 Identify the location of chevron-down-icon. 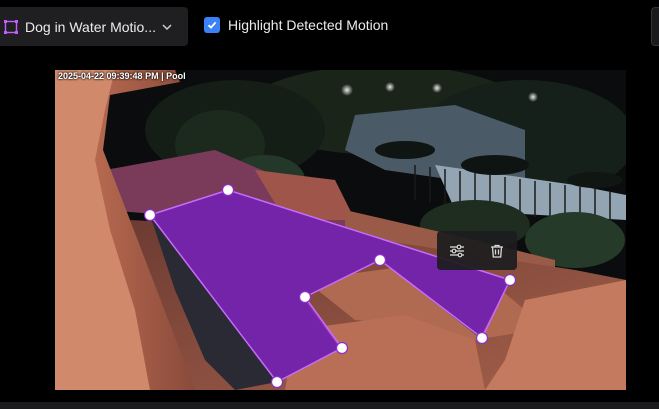
(167, 27).